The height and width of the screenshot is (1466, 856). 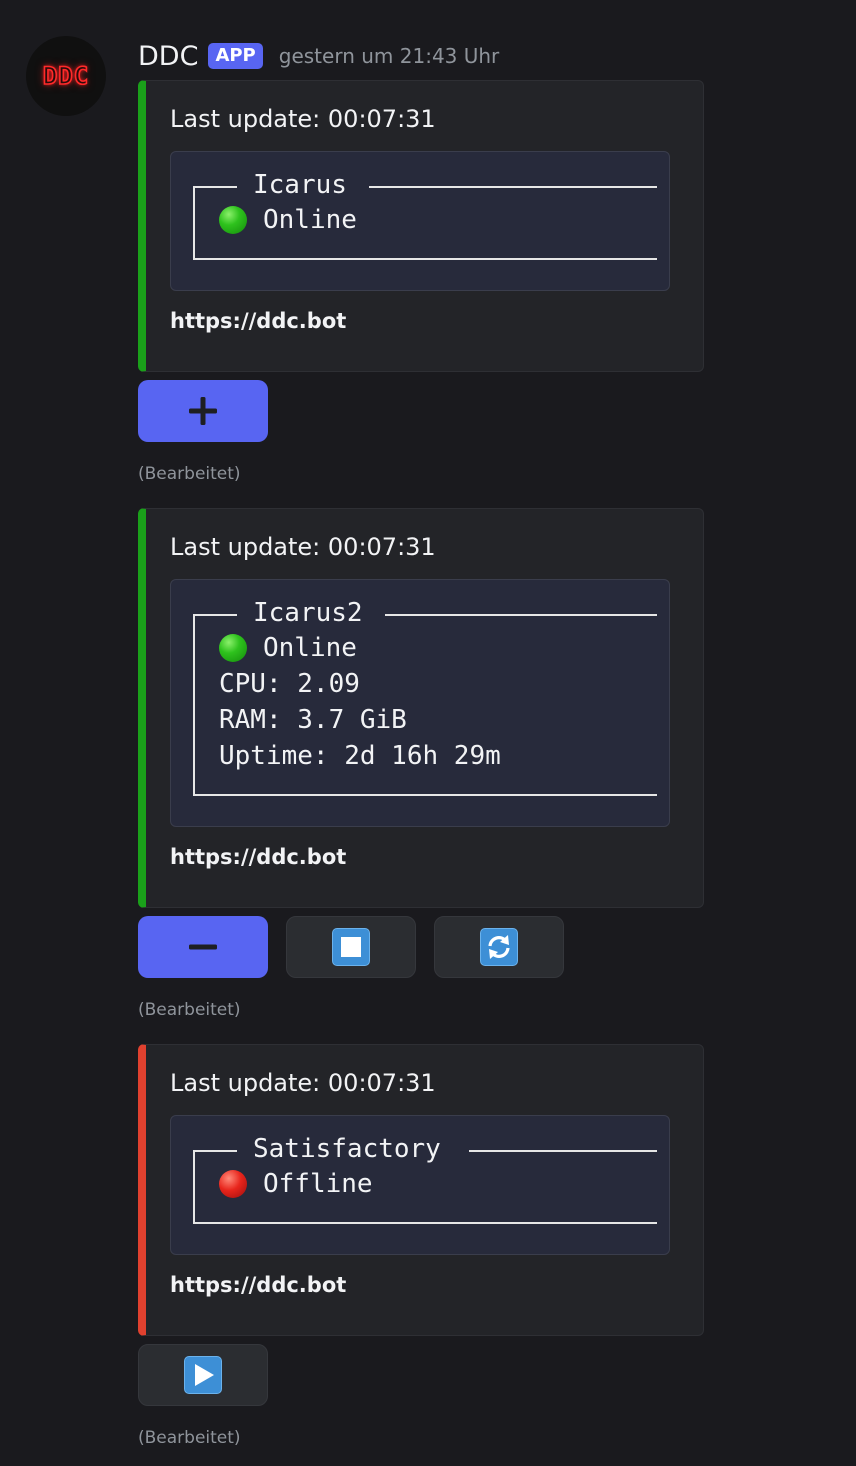 I want to click on remove-button, so click(x=203, y=947).